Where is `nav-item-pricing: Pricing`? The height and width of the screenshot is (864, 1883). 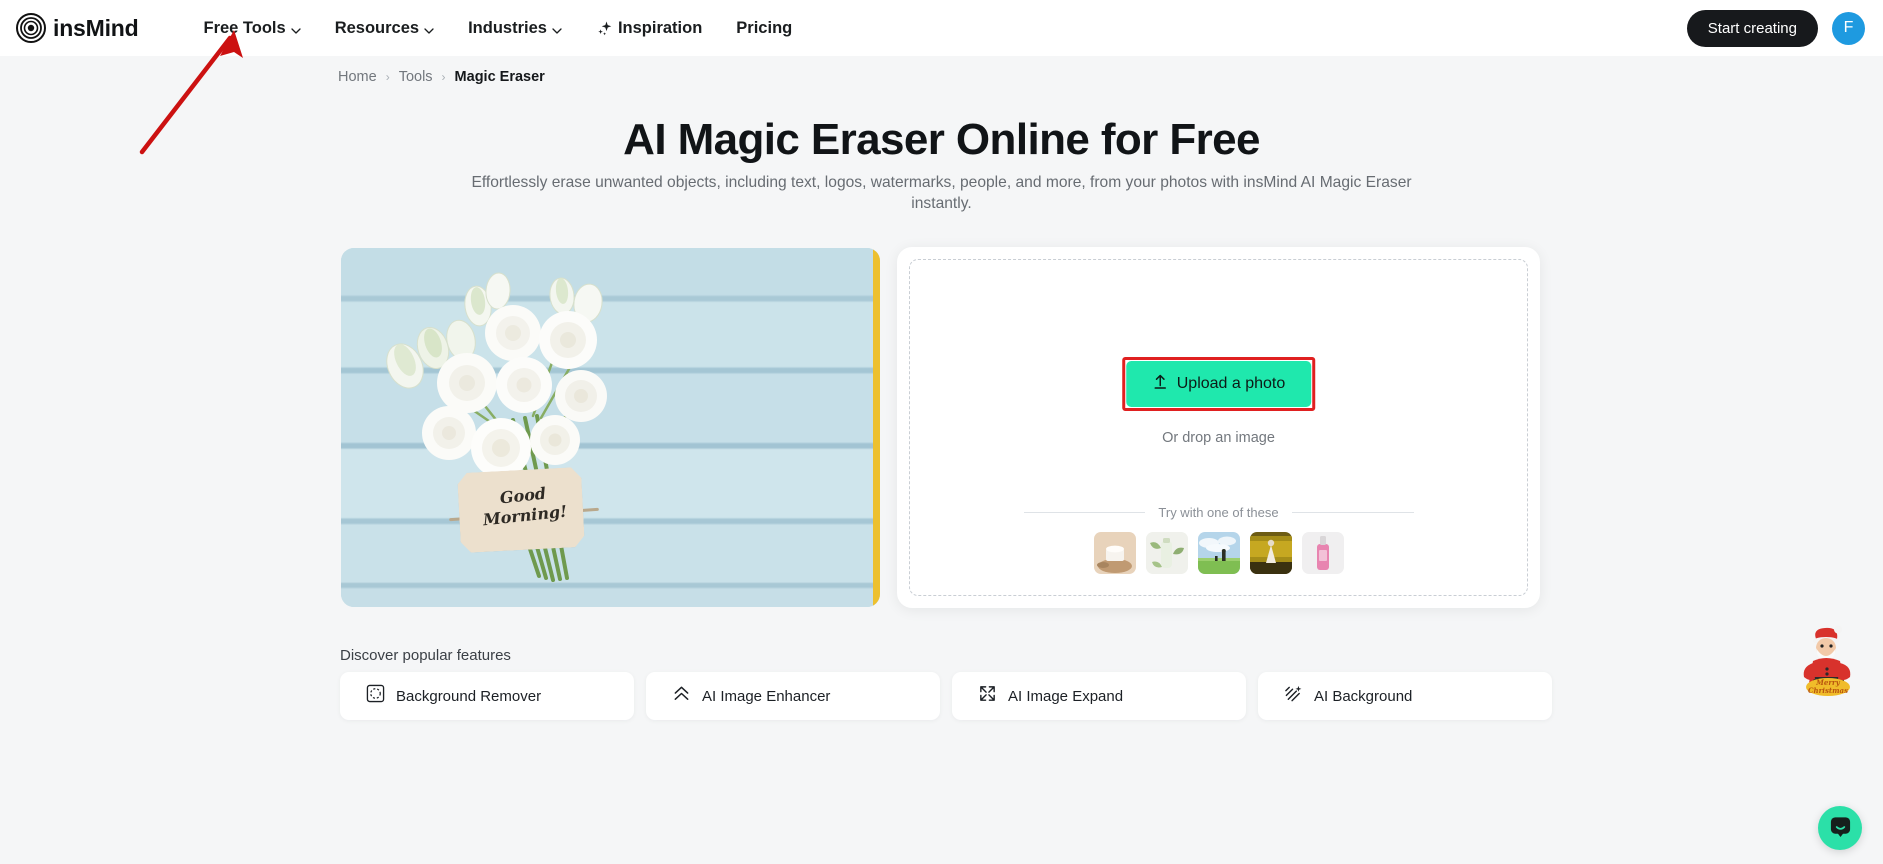
nav-item-pricing: Pricing is located at coordinates (764, 28).